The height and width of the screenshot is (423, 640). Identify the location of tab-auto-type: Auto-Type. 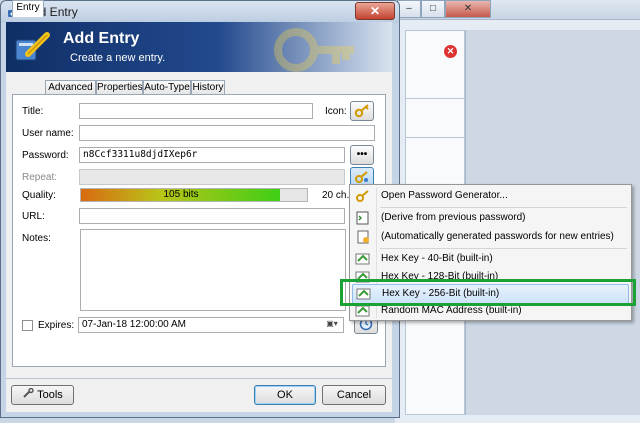
(167, 87).